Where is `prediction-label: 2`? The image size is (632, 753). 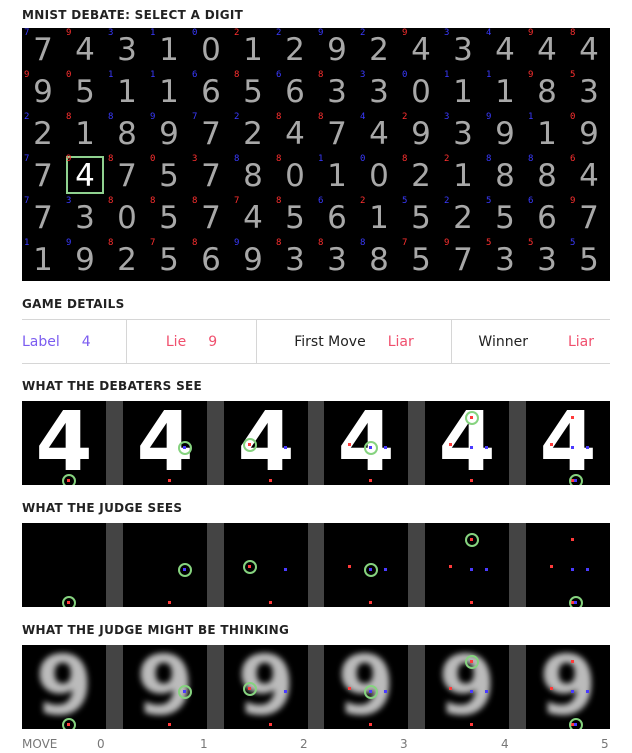
prediction-label: 2 is located at coordinates (237, 33).